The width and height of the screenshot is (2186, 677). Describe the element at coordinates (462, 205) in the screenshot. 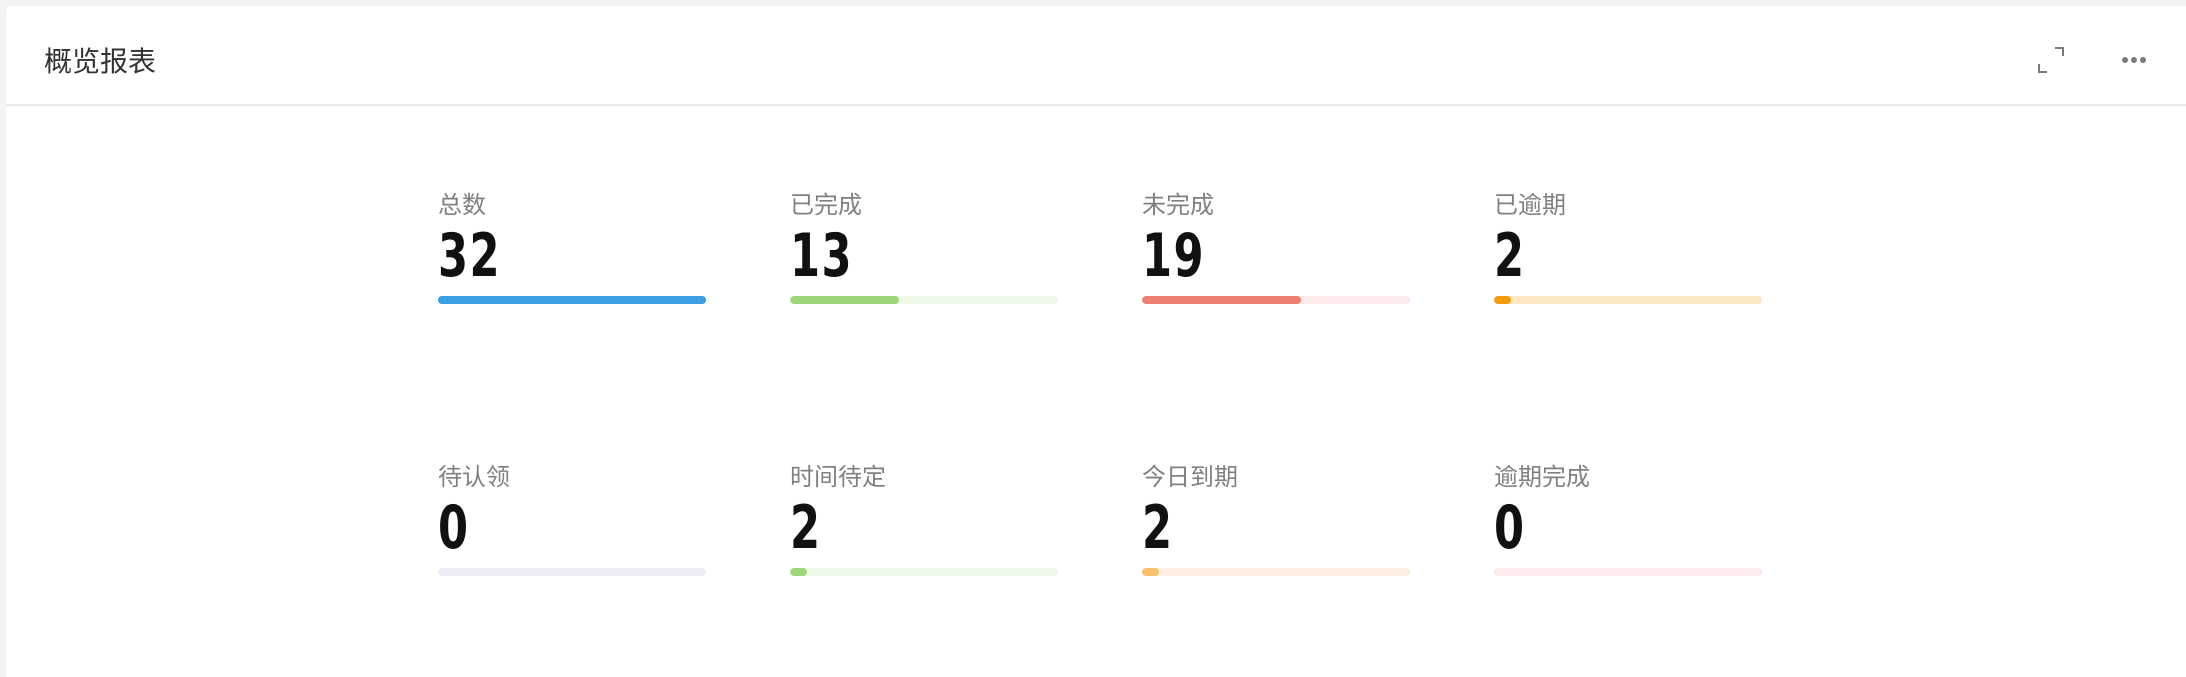

I see `stat-label: 总数` at that location.